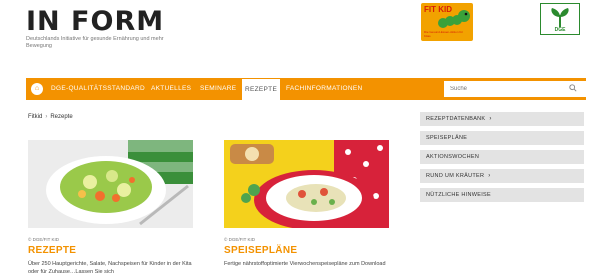  Describe the element at coordinates (61, 117) in the screenshot. I see `breadcrumb-item-rezepte: Rezepte` at that location.